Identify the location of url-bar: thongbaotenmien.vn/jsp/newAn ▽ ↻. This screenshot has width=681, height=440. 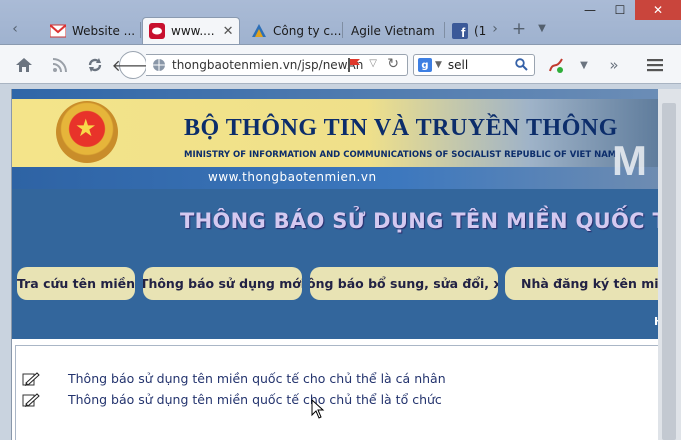
(277, 65).